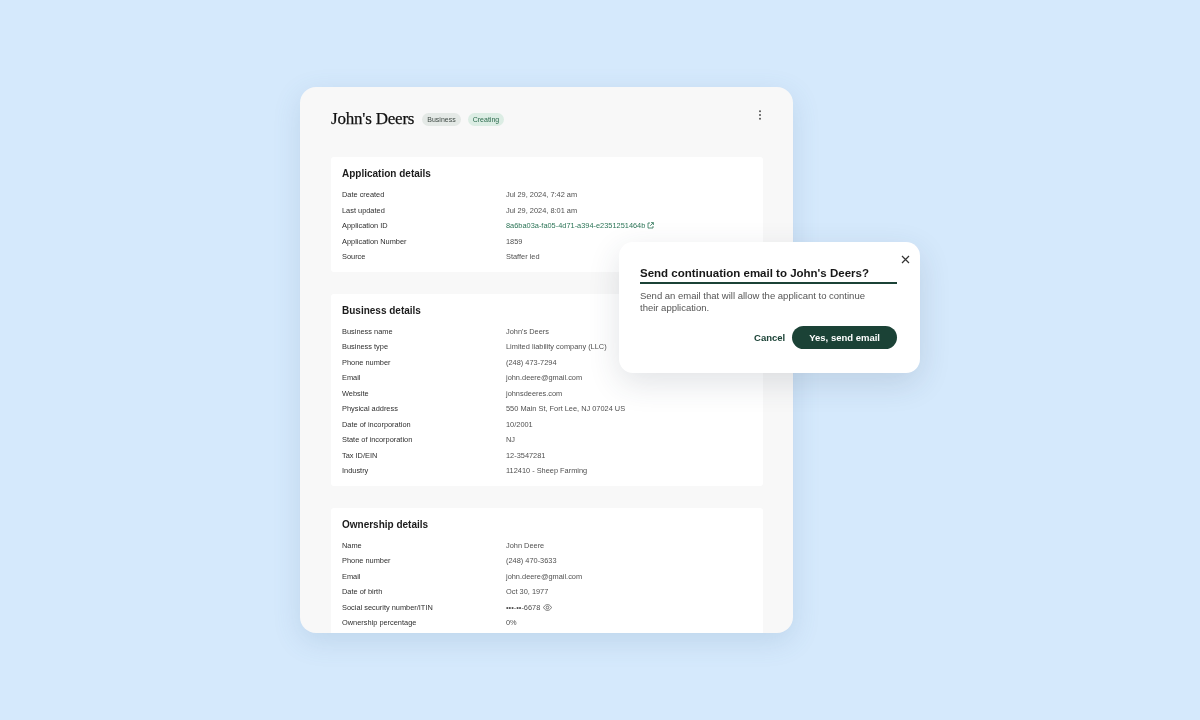 The height and width of the screenshot is (720, 1200). What do you see at coordinates (386, 174) in the screenshot?
I see `card-title: Application details` at bounding box center [386, 174].